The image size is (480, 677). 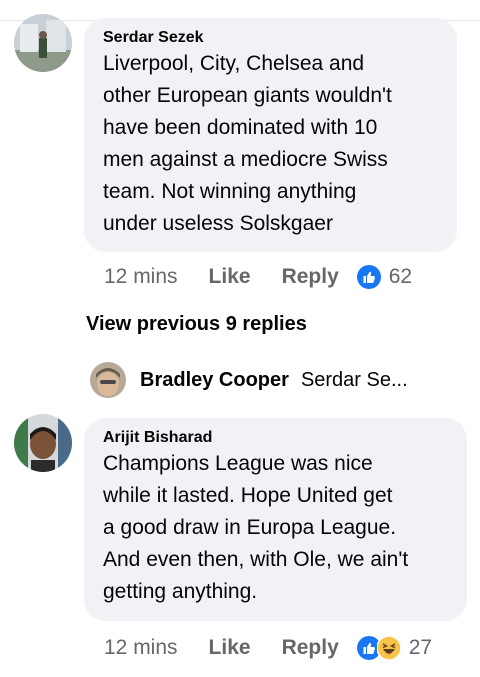 I want to click on reactions-summary: 27, so click(x=394, y=648).